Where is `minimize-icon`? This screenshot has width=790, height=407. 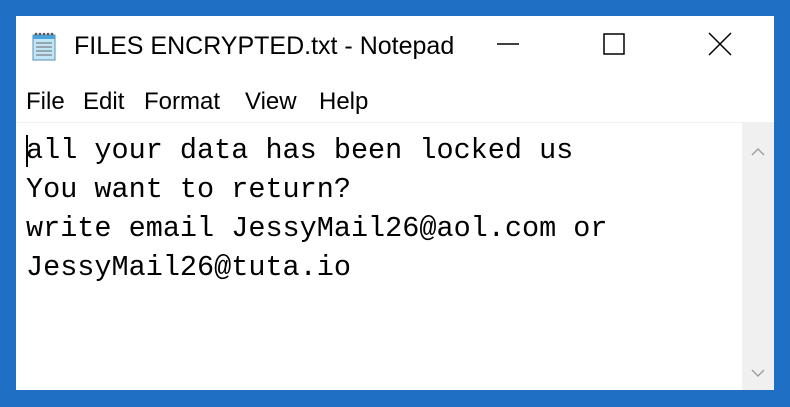
minimize-icon is located at coordinates (508, 46).